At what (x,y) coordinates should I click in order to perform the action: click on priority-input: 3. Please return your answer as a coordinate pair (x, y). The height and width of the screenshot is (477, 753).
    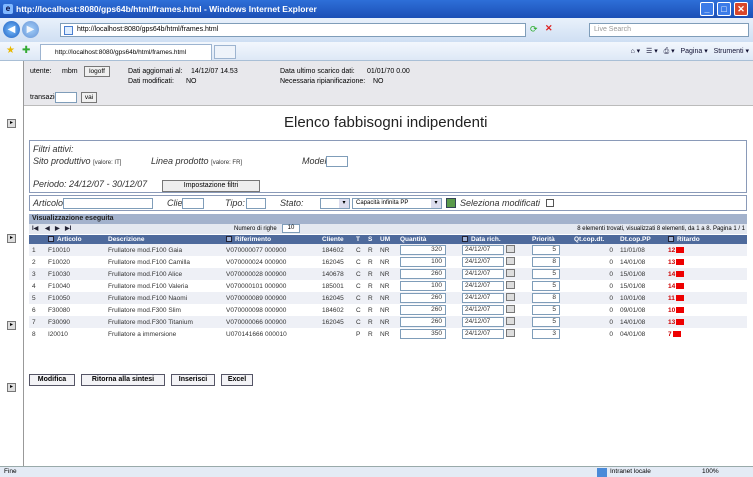
    Looking at the image, I should click on (546, 334).